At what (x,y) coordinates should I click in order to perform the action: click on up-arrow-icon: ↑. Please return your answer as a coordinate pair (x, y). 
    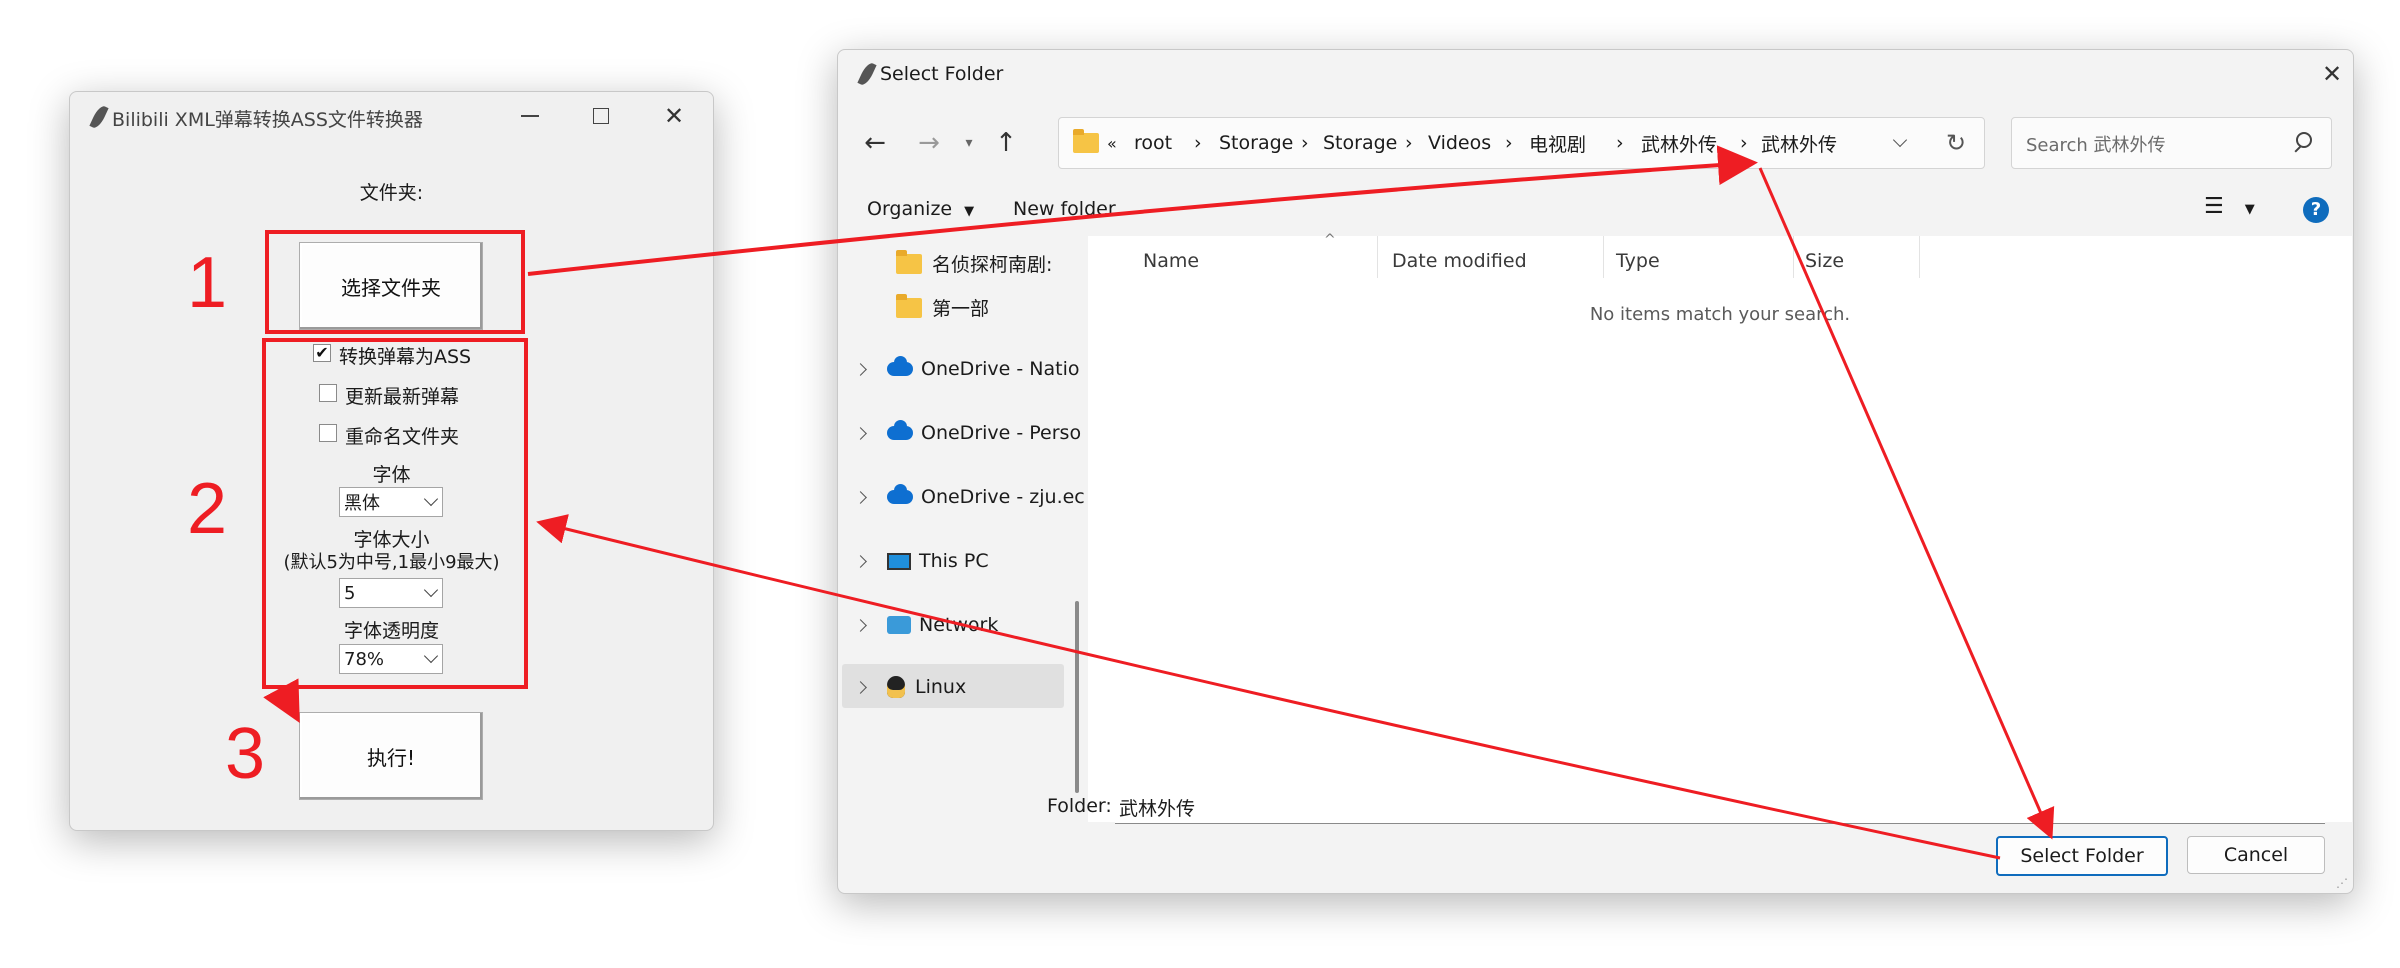
    Looking at the image, I should click on (1006, 143).